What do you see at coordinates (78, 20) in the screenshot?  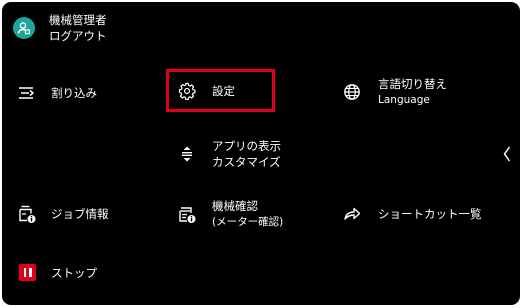 I see `user-name: 機械管理者` at bounding box center [78, 20].